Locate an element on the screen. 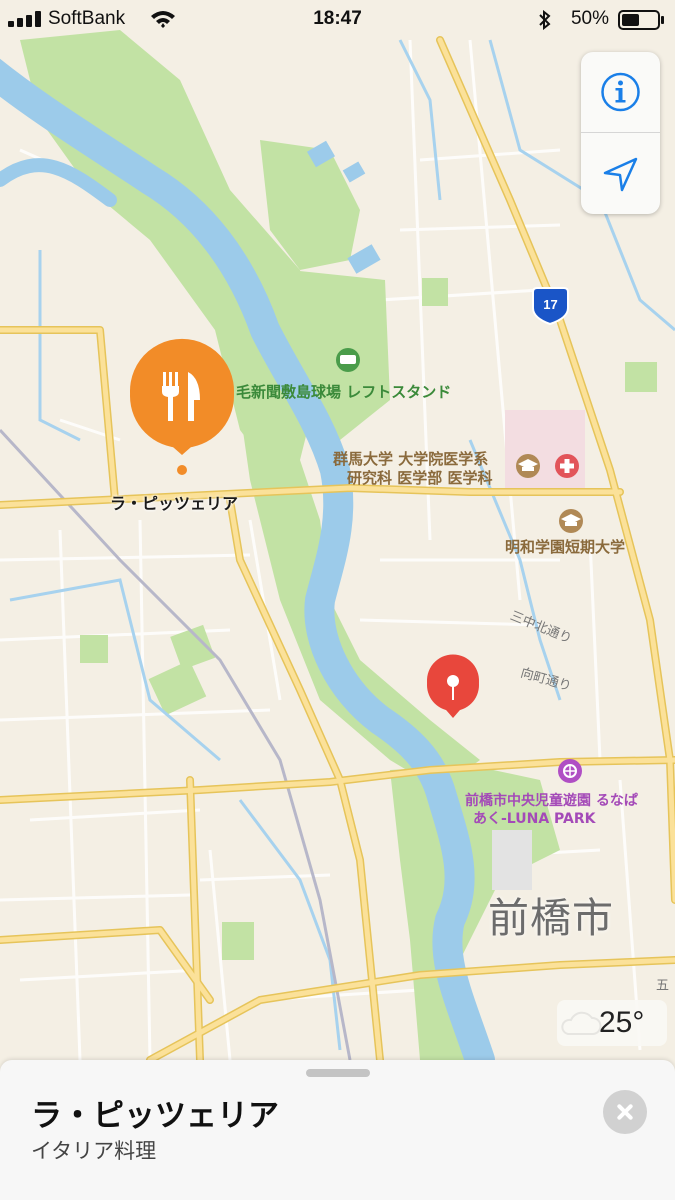  place-category: イタリア料理 is located at coordinates (94, 1151).